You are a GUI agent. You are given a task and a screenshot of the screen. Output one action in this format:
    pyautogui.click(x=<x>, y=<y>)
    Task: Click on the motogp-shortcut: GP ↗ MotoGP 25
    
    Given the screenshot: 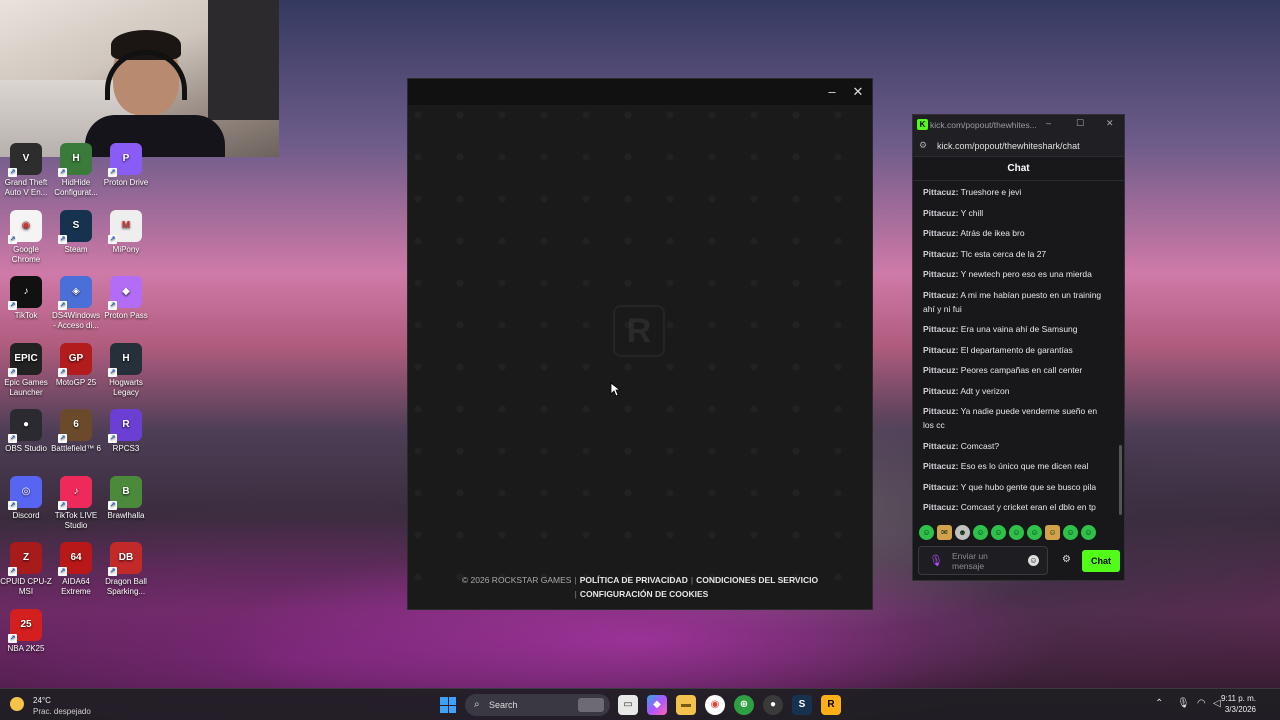 What is the action you would take?
    pyautogui.click(x=76, y=365)
    